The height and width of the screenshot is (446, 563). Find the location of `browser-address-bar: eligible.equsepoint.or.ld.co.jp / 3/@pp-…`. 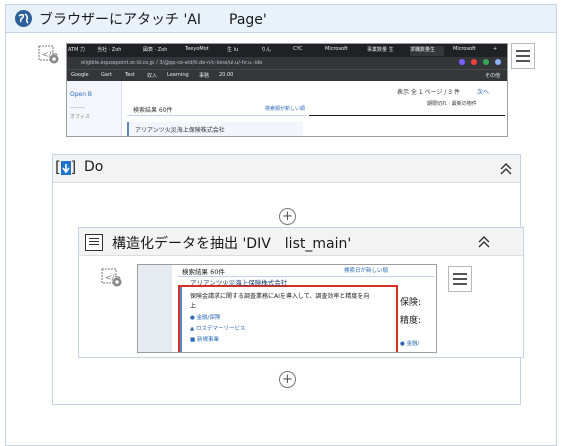

browser-address-bar: eligible.equsepoint.or.ld.co.jp / 3/@pp-… is located at coordinates (287, 63).